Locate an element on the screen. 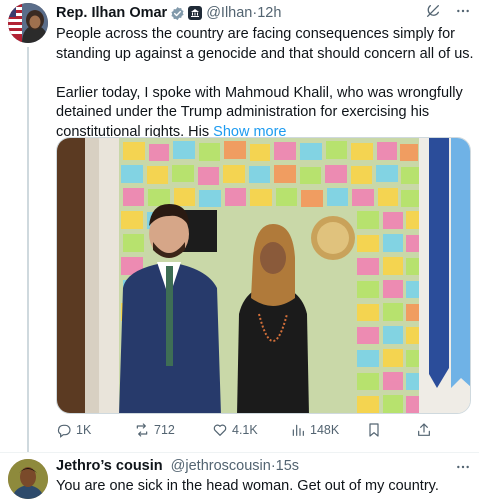 The width and height of the screenshot is (479, 500). government-badge-icon is located at coordinates (195, 13).